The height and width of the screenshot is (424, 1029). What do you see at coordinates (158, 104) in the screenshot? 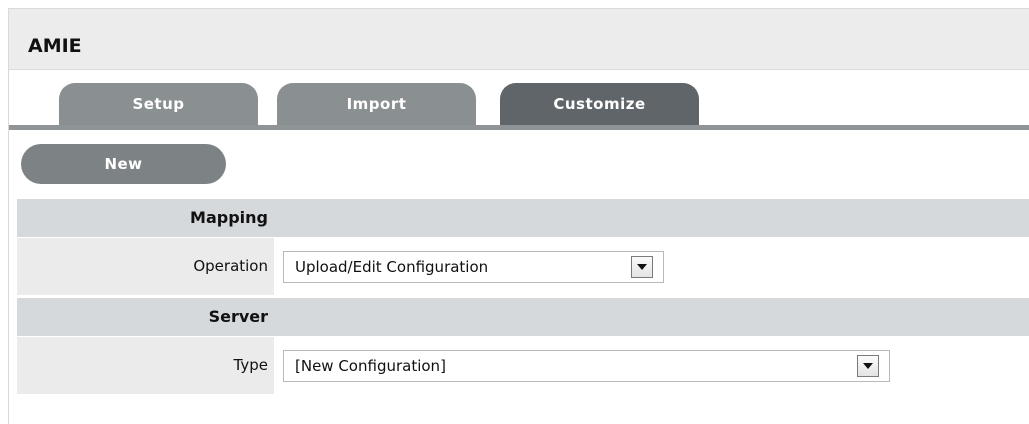
I see `tab-setup: Setup` at bounding box center [158, 104].